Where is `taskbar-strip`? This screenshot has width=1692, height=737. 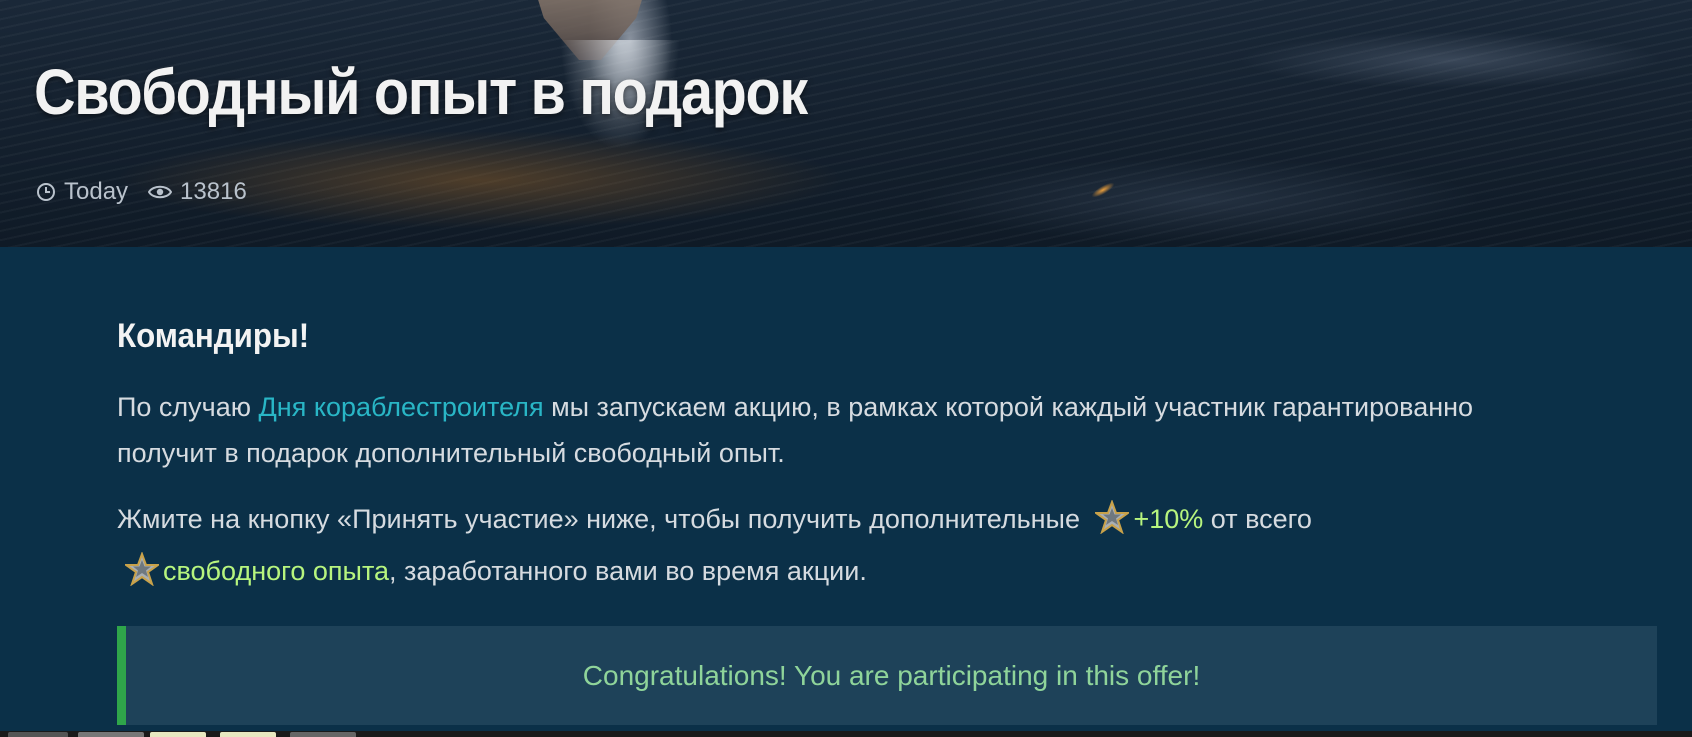
taskbar-strip is located at coordinates (846, 734).